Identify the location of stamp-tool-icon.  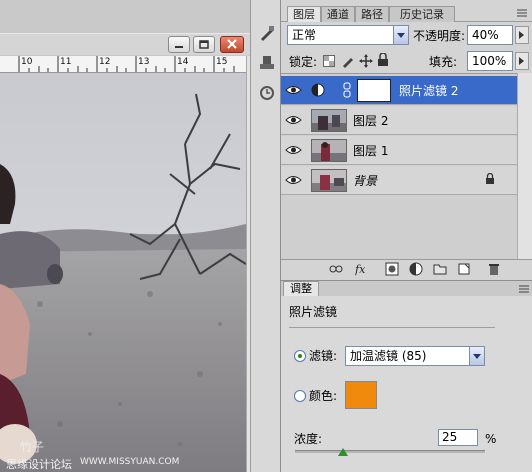
(267, 63).